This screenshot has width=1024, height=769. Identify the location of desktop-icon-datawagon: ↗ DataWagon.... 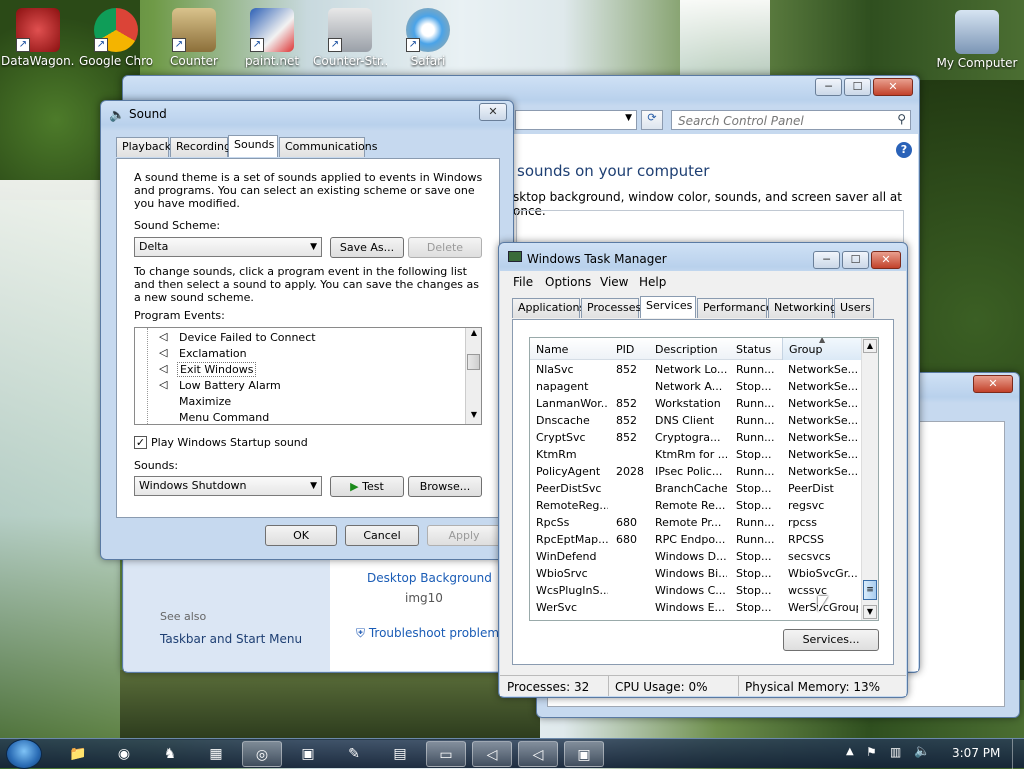
(38, 38).